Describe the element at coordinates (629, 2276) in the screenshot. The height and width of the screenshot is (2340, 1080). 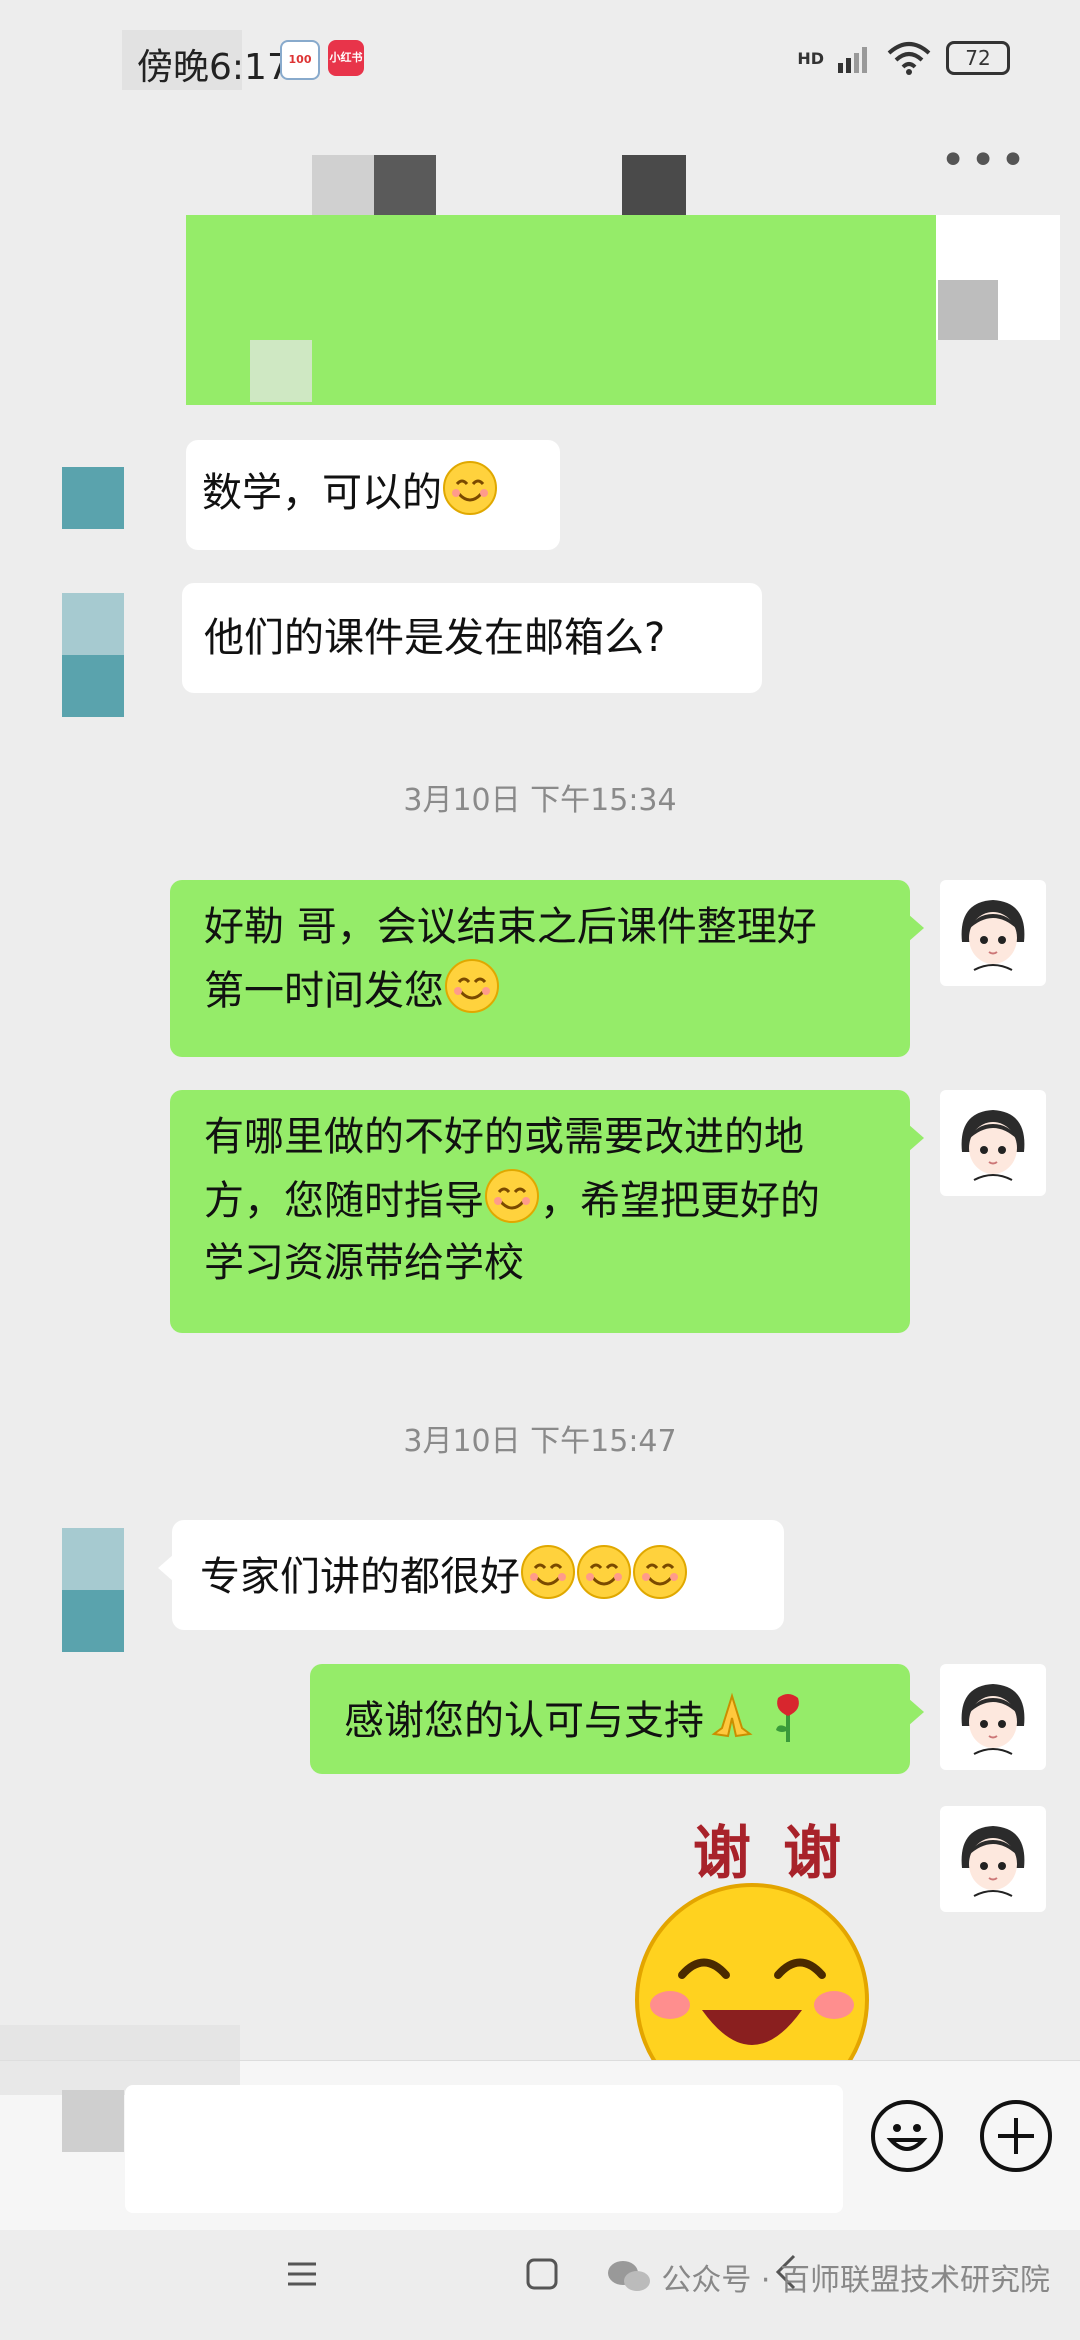
I see `wechat-icon` at that location.